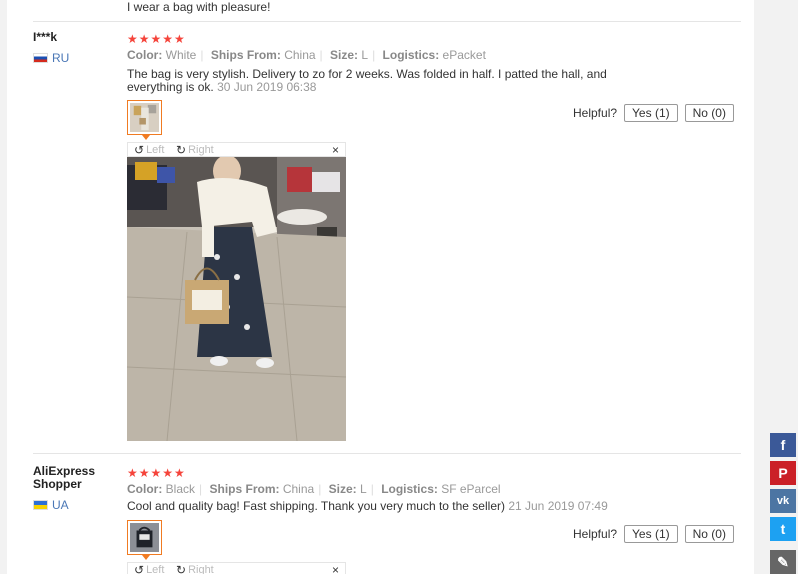 The height and width of the screenshot is (574, 798). I want to click on photo-image, so click(236, 299).